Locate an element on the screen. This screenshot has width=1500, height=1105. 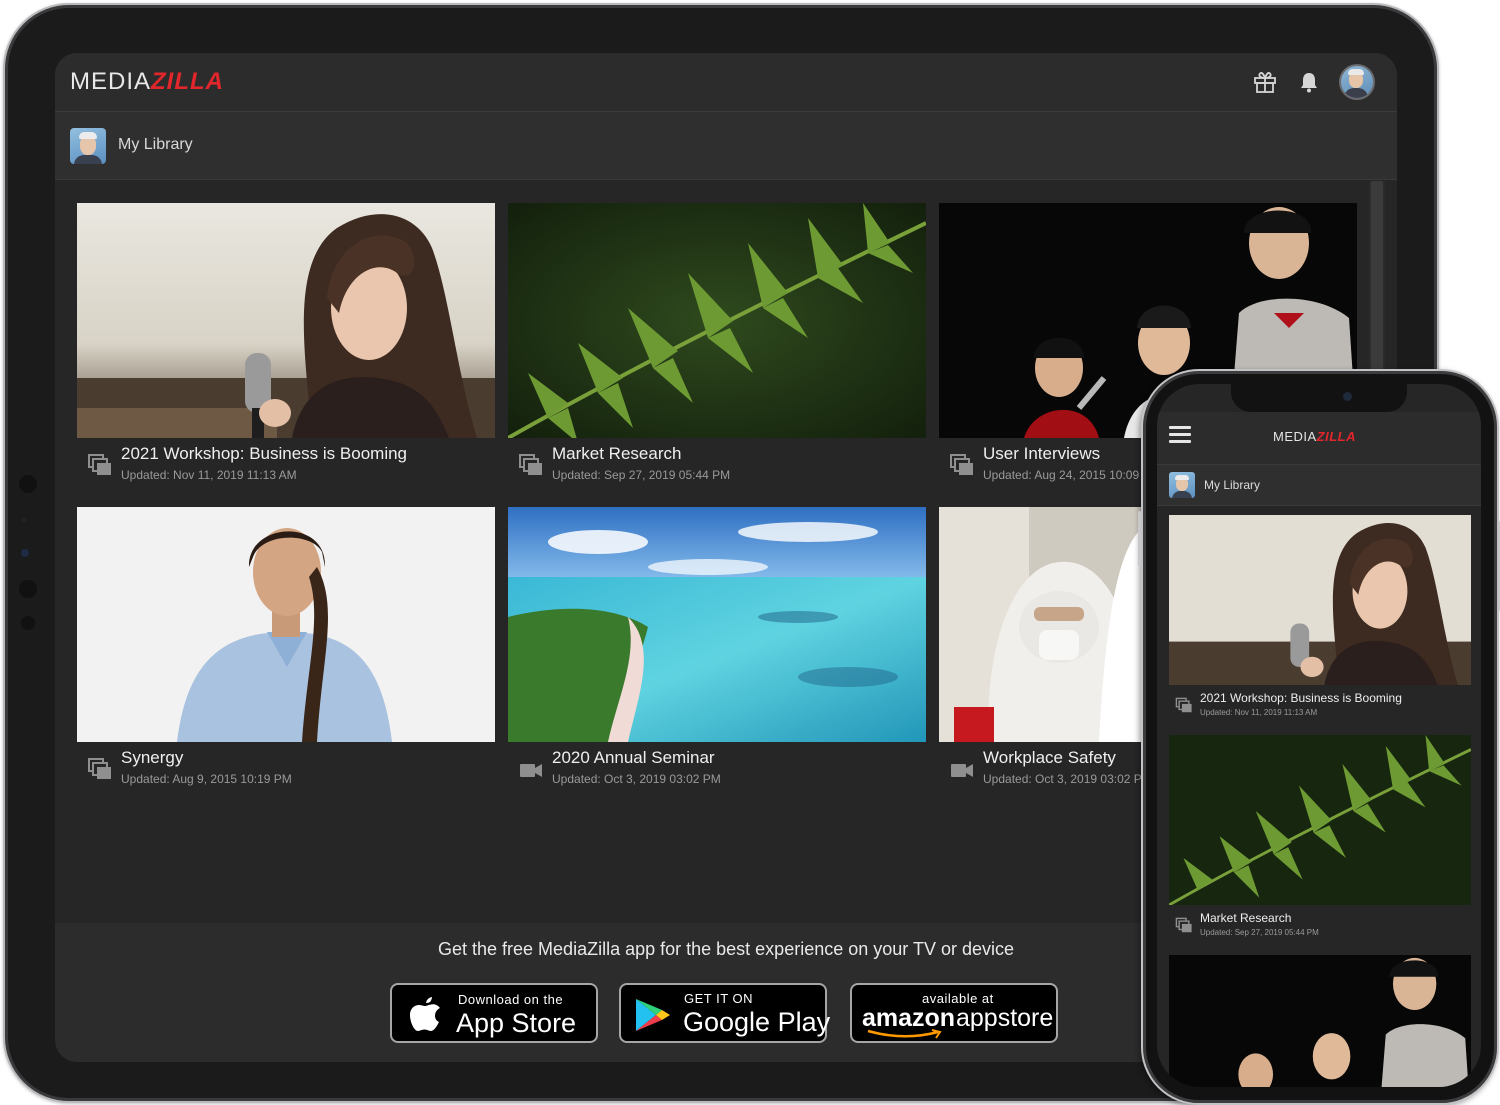
thumbnail-beach is located at coordinates (717, 624).